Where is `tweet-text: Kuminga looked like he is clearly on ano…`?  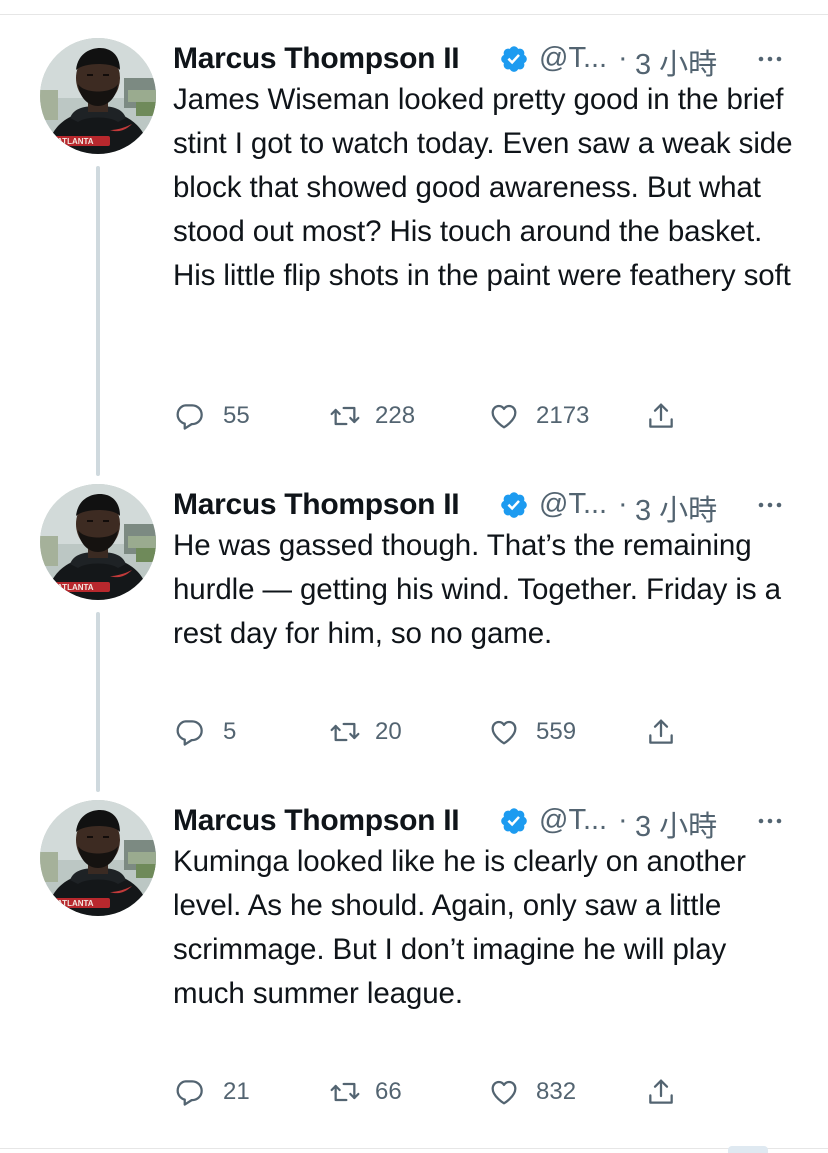 tweet-text: Kuminga looked like he is clearly on ano… is located at coordinates (459, 927).